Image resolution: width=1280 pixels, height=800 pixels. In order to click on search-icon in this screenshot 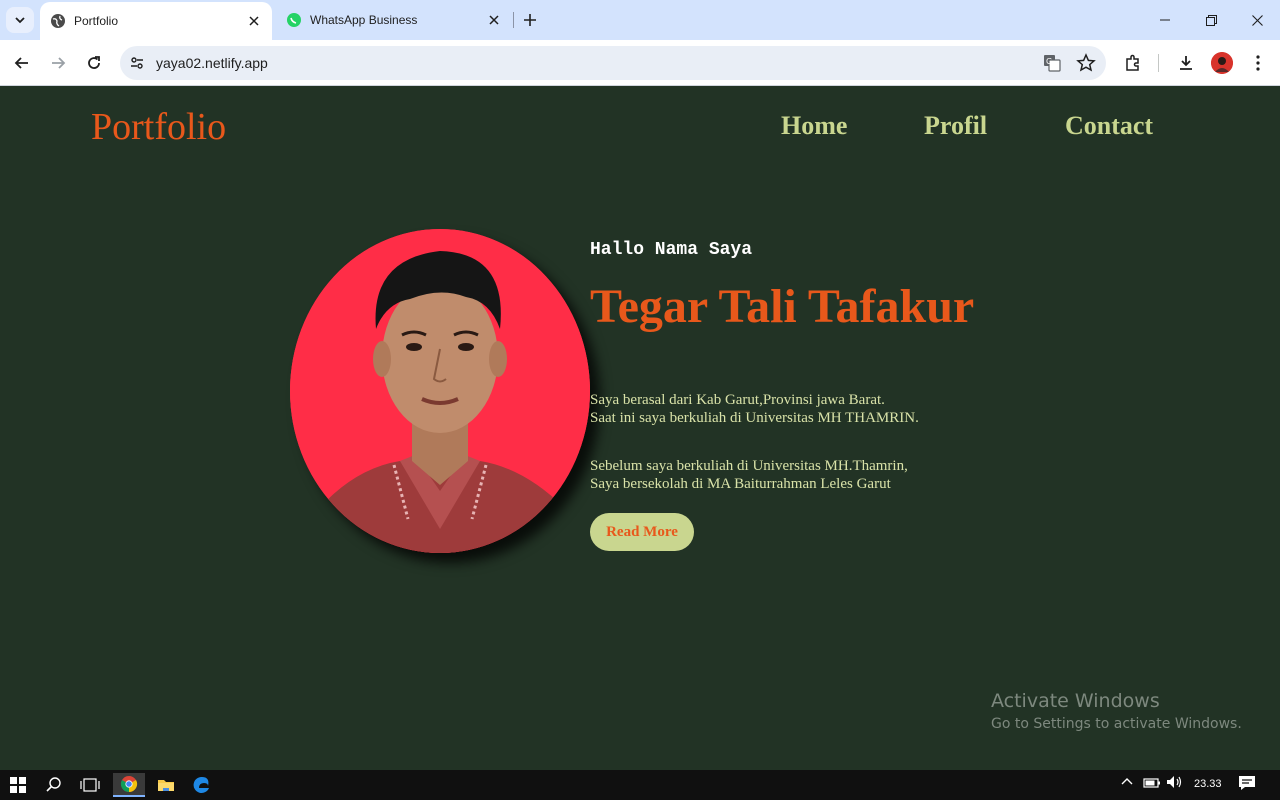, I will do `click(53, 784)`.